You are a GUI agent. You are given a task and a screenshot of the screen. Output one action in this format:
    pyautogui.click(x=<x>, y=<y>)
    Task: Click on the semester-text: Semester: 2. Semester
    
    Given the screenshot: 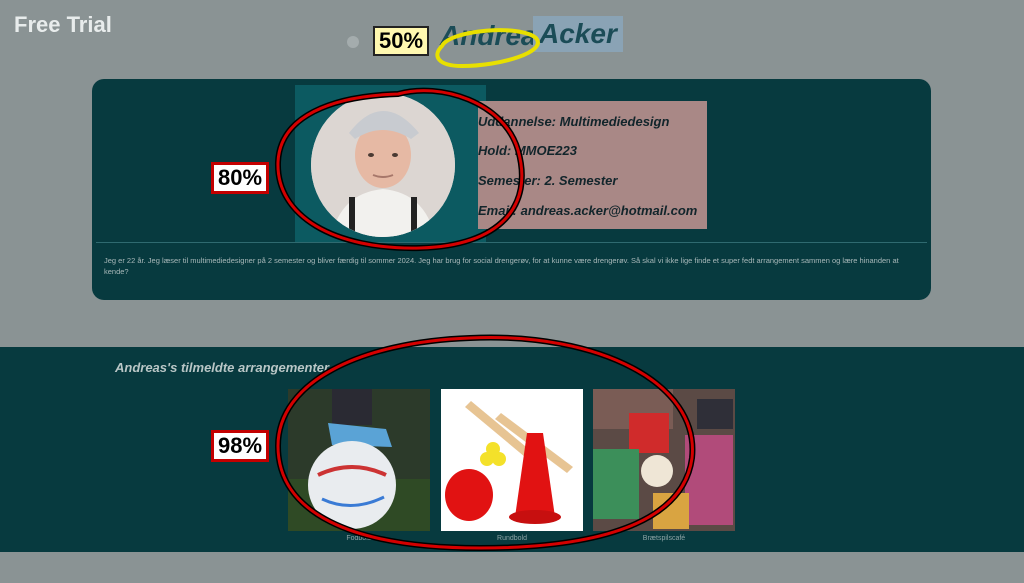 What is the action you would take?
    pyautogui.click(x=548, y=180)
    